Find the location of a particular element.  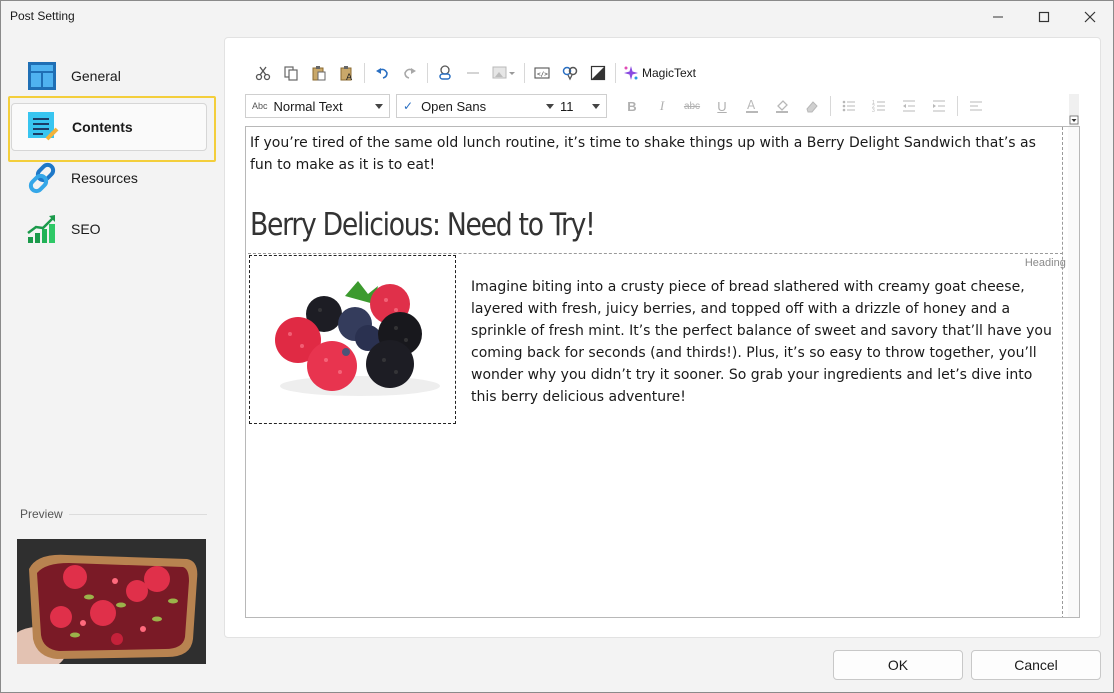

sidebar-item-label: Contents is located at coordinates (102, 127).